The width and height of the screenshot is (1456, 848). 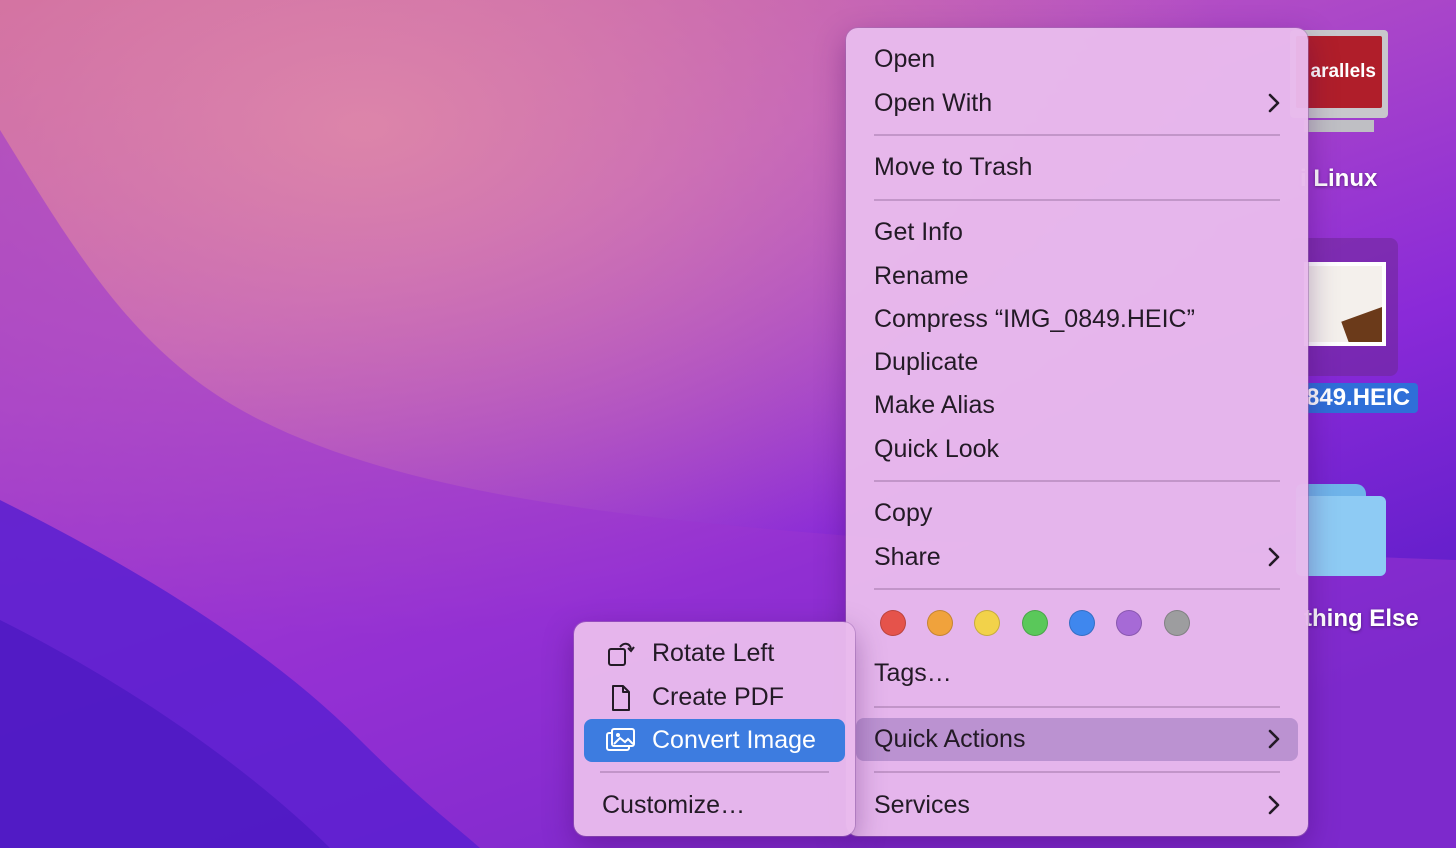 What do you see at coordinates (937, 449) in the screenshot?
I see `menu-item-label: Quick Look` at bounding box center [937, 449].